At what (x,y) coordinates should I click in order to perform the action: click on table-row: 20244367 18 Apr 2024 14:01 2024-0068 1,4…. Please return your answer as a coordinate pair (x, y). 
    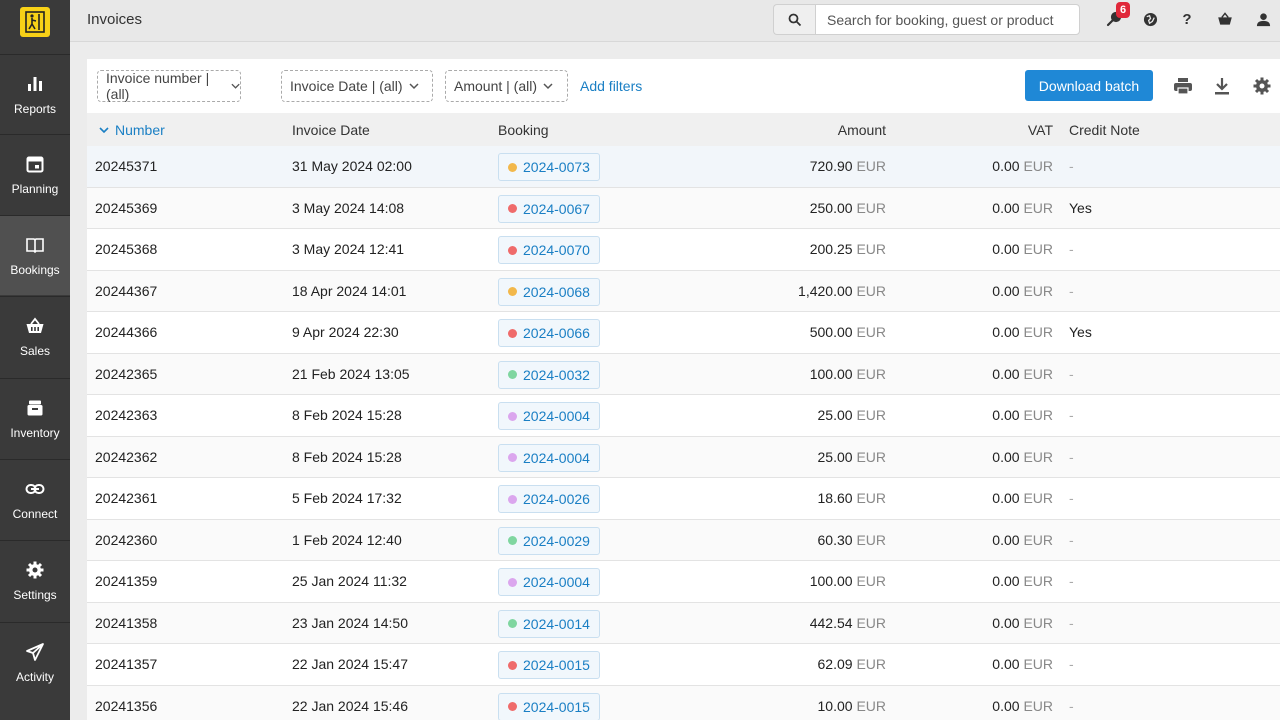
    Looking at the image, I should click on (683, 291).